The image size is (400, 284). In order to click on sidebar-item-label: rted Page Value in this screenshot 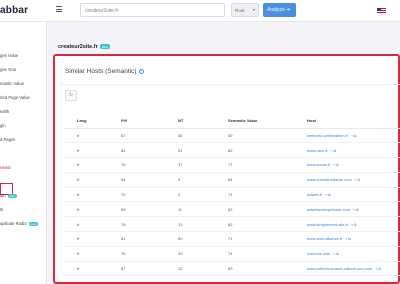, I will do `click(15, 97)`.